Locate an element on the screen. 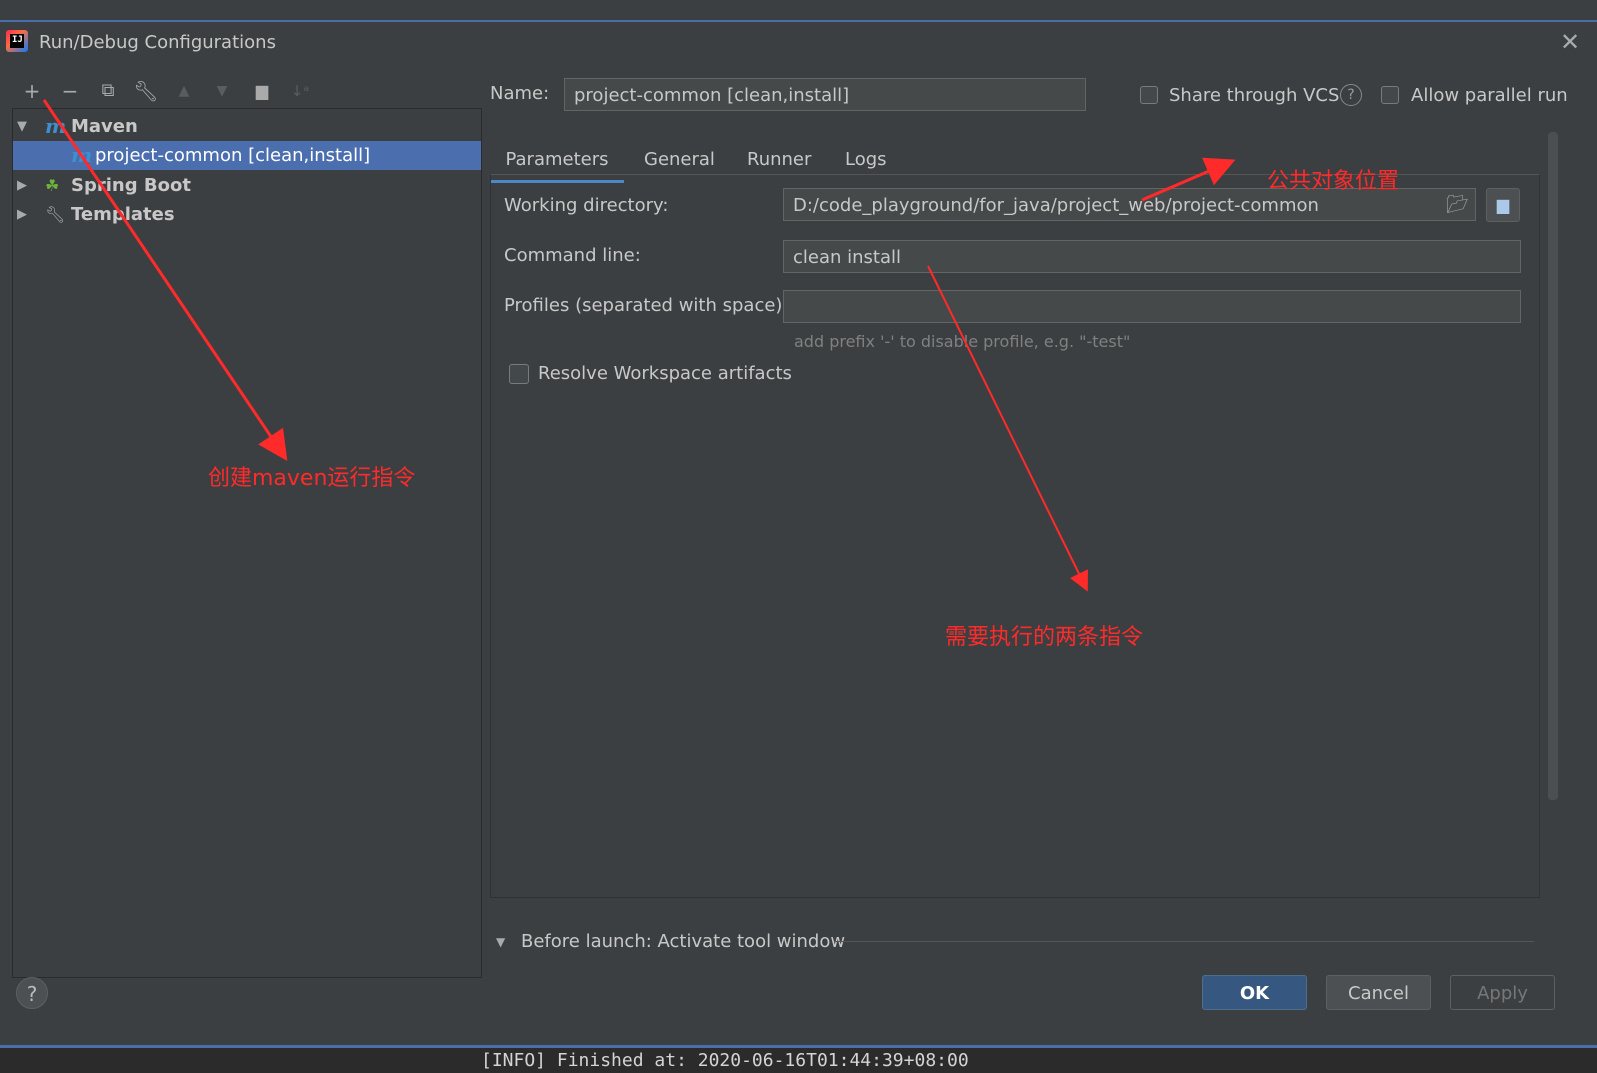  arrow-public-location is located at coordinates (1188, 179).